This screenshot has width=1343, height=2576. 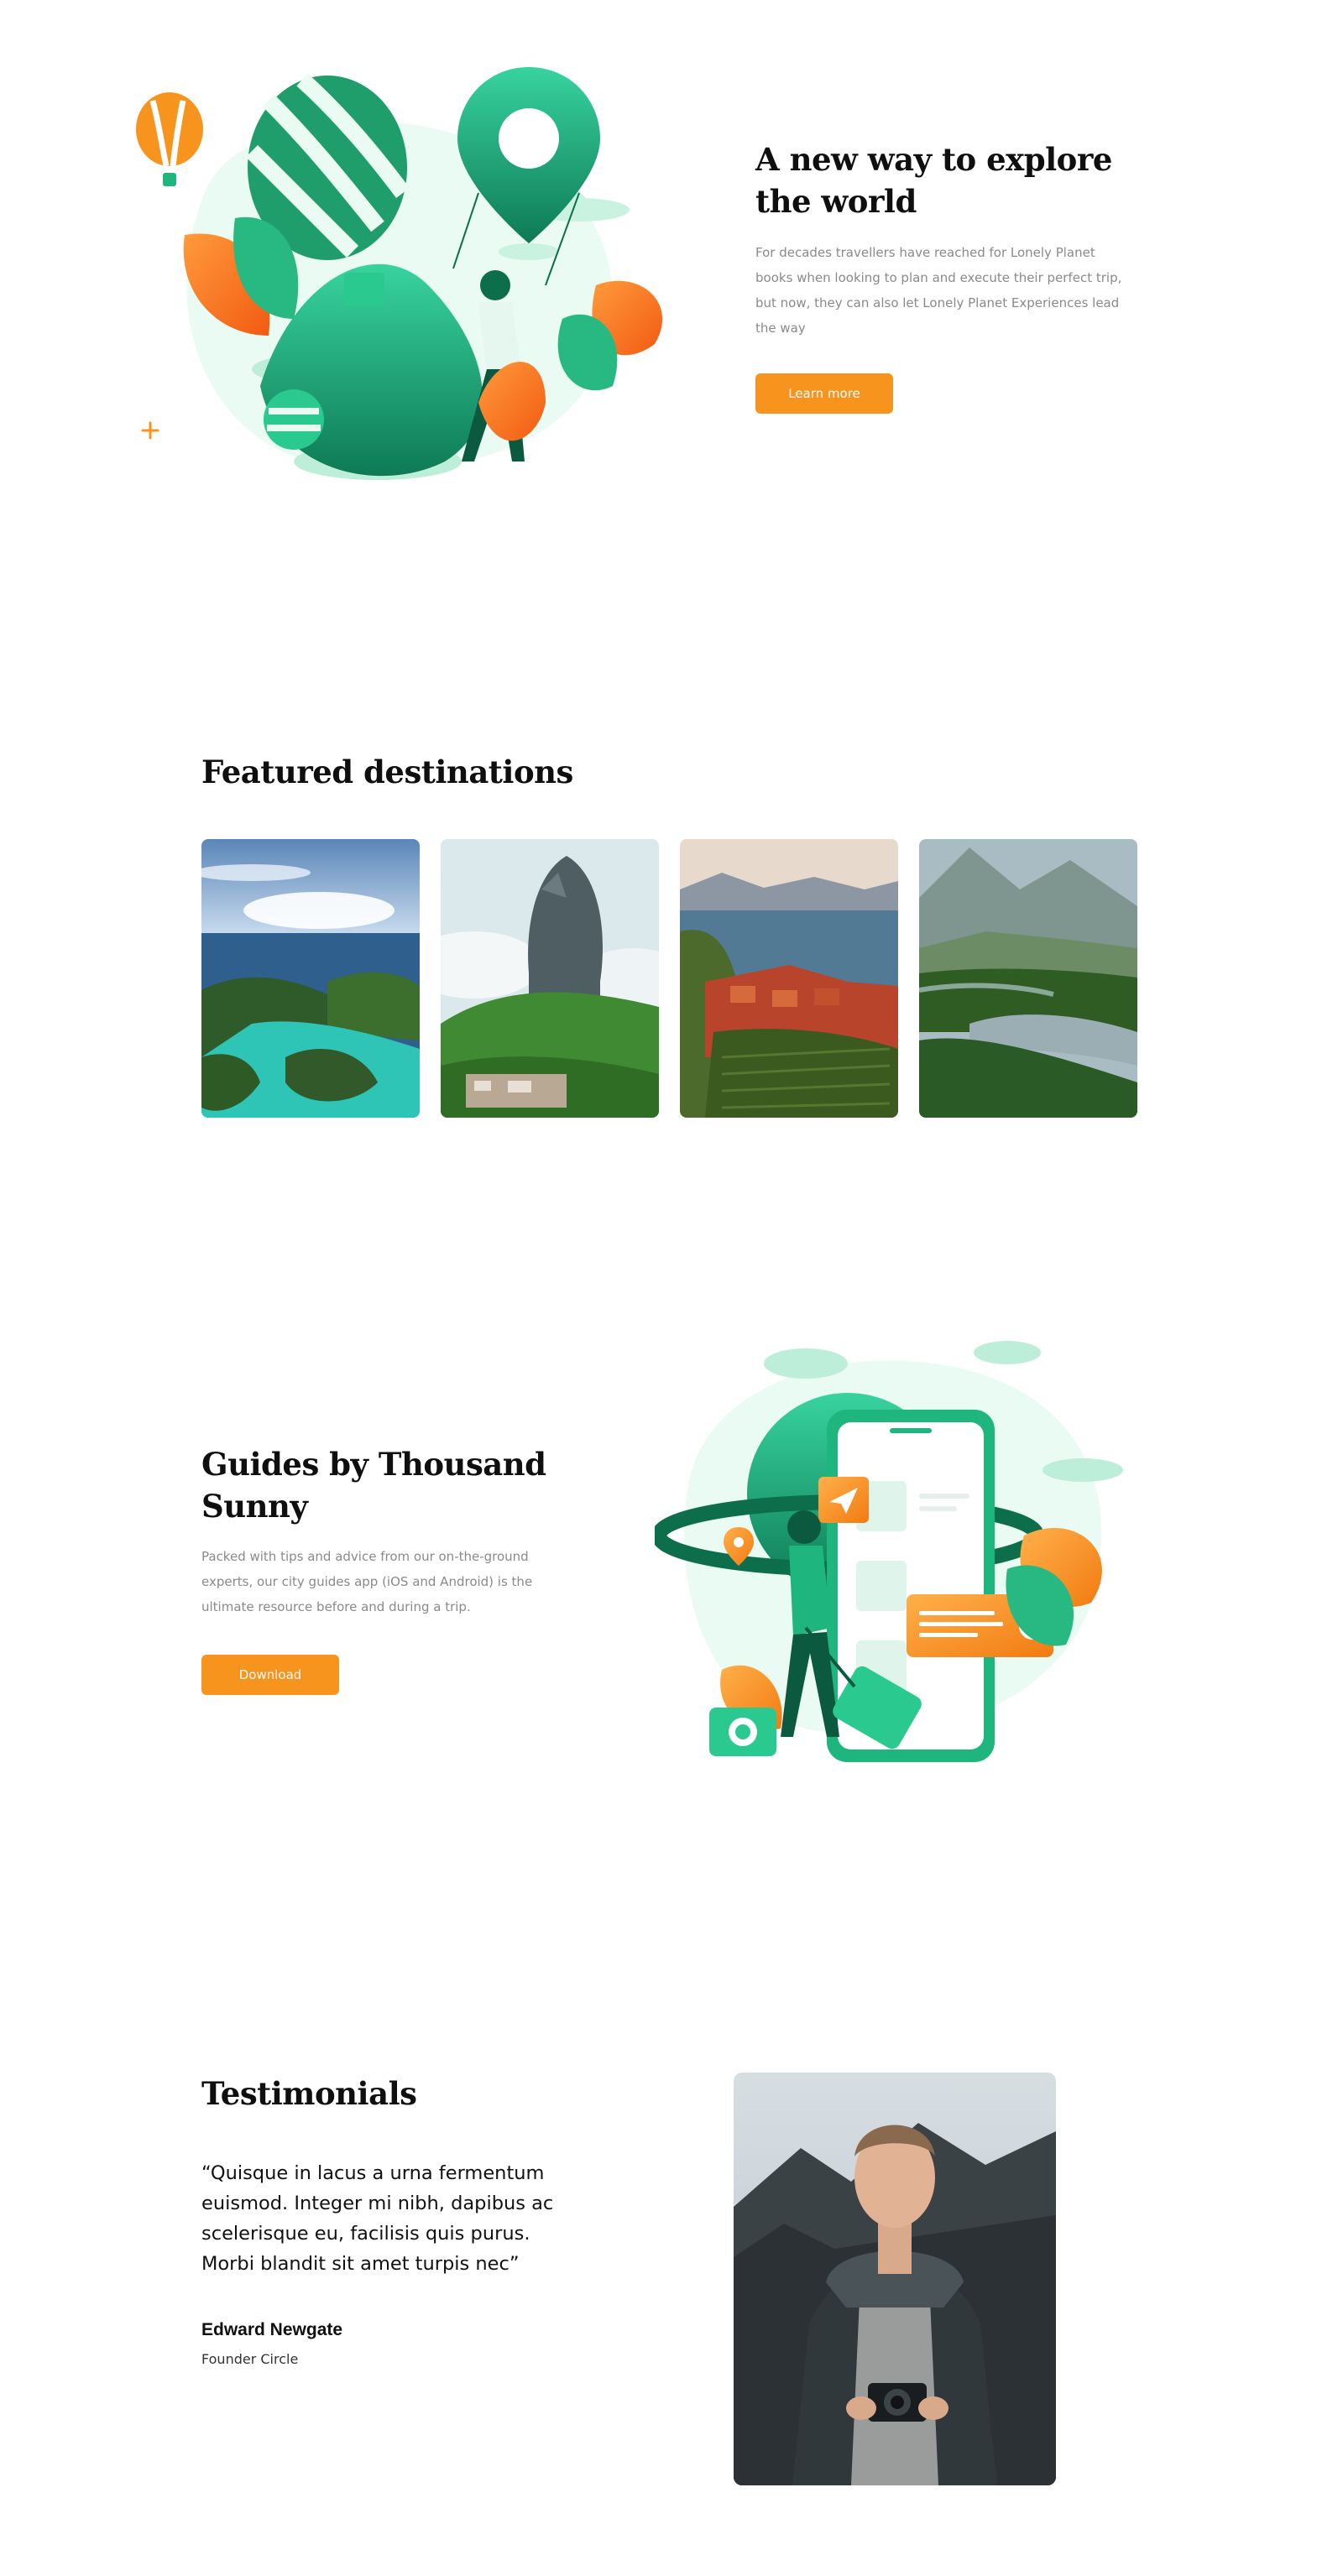 I want to click on tropical-islands-photo, so click(x=310, y=979).